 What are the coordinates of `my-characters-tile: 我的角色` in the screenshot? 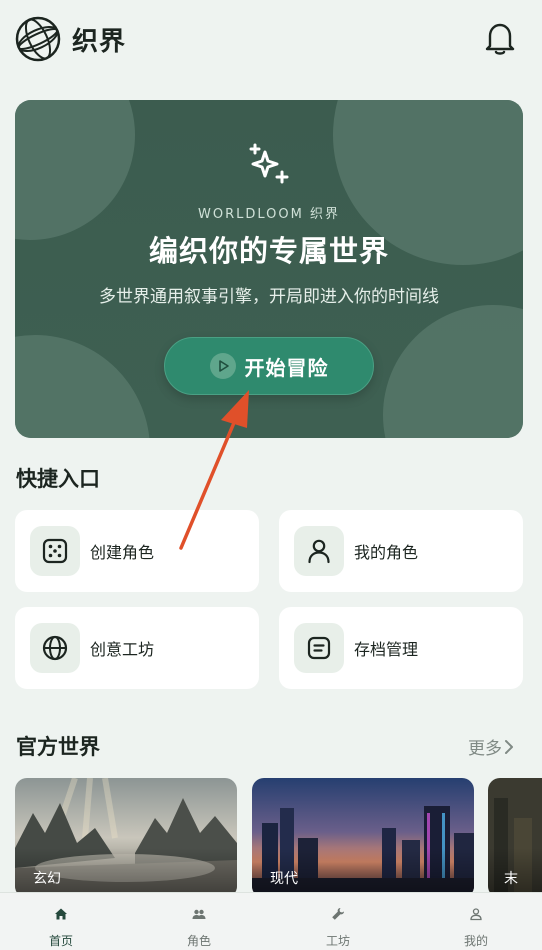 It's located at (401, 551).